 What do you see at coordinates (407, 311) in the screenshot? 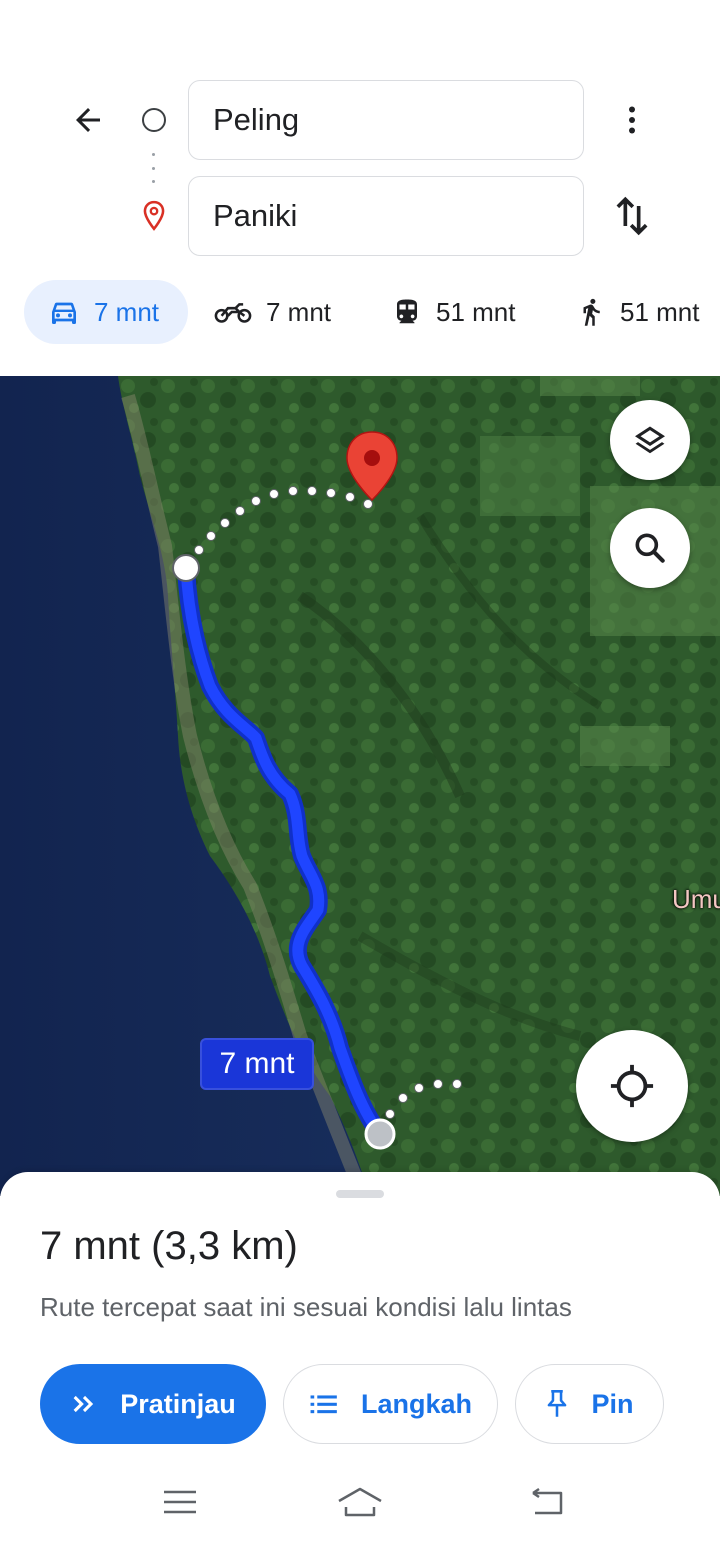
I see `train-icon` at bounding box center [407, 311].